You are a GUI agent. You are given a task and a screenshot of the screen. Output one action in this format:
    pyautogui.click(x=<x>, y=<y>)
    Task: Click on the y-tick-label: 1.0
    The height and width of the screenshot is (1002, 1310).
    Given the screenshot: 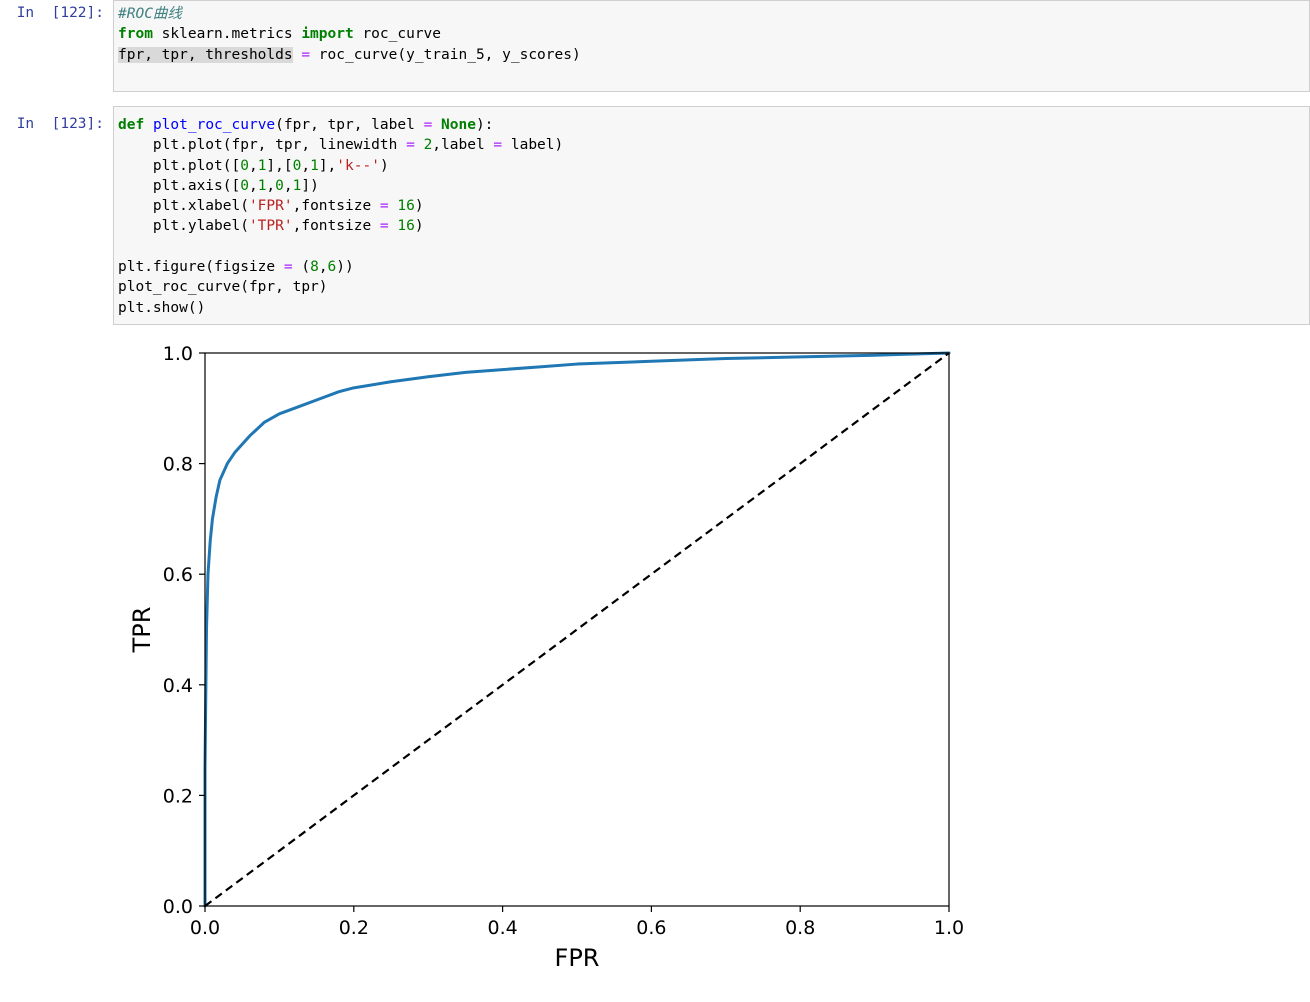 What is the action you would take?
    pyautogui.click(x=178, y=354)
    